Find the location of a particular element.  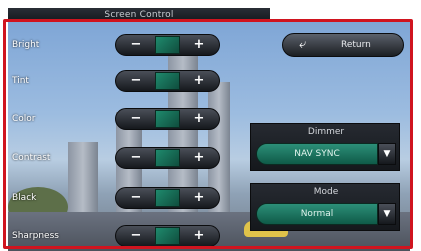

contrast-label: Contrast is located at coordinates (31, 158).